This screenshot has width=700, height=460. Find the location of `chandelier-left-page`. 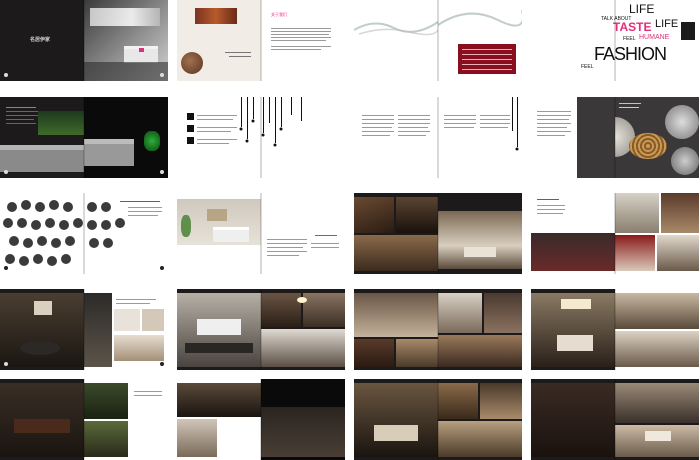

chandelier-left-page is located at coordinates (396, 329).